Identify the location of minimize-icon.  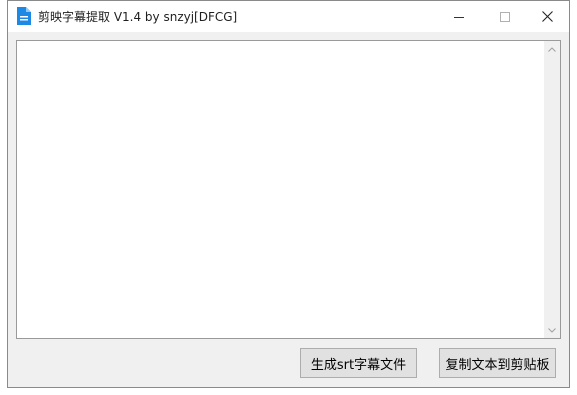
(459, 17).